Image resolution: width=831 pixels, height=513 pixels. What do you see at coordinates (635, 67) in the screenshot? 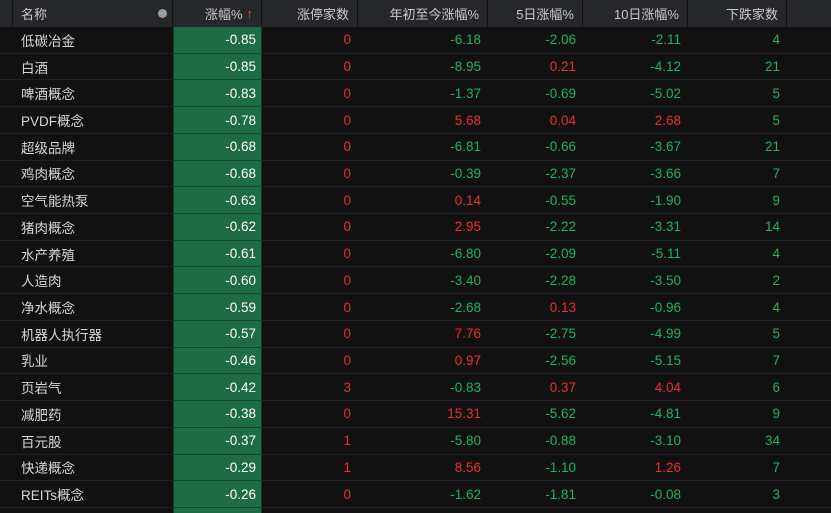
I see `10day-change: -4.12` at bounding box center [635, 67].